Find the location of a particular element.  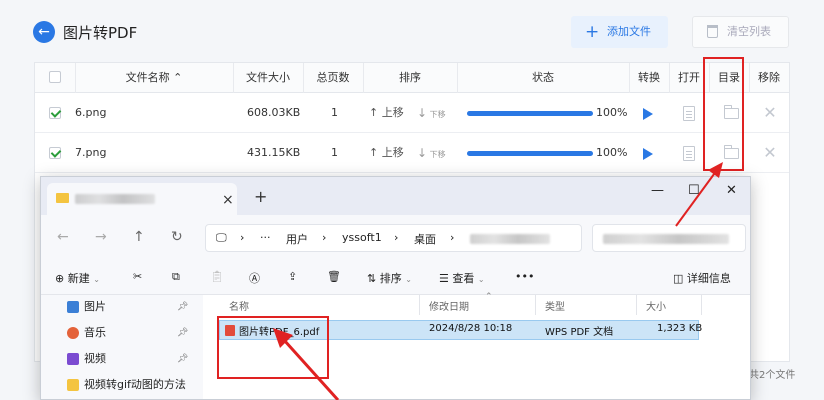

clear-list-label: 清空列表 is located at coordinates (749, 31).